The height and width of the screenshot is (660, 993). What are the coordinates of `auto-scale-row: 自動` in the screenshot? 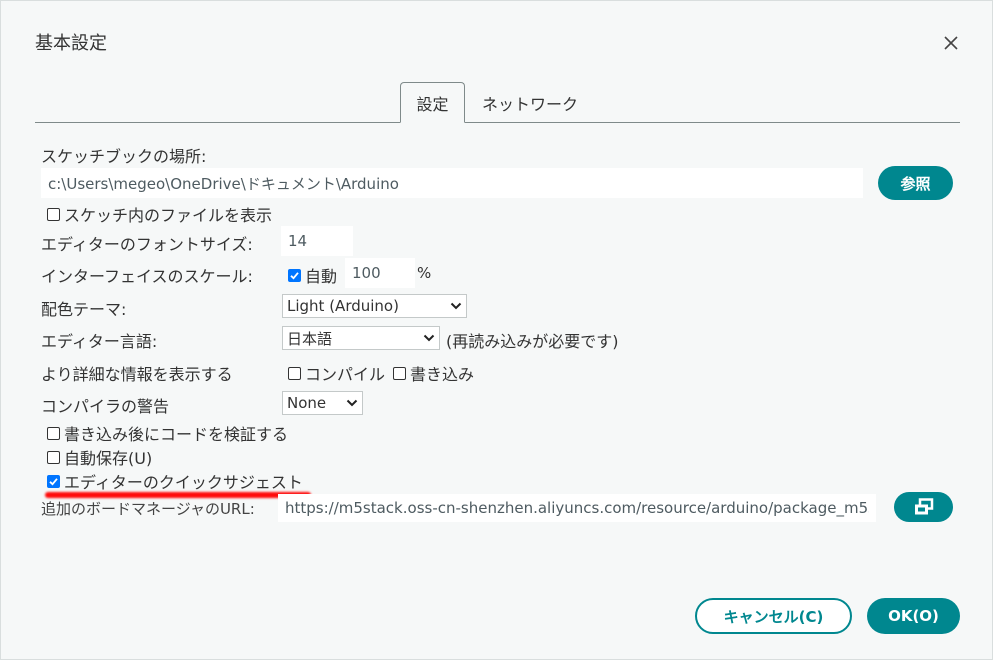 It's located at (312, 275).